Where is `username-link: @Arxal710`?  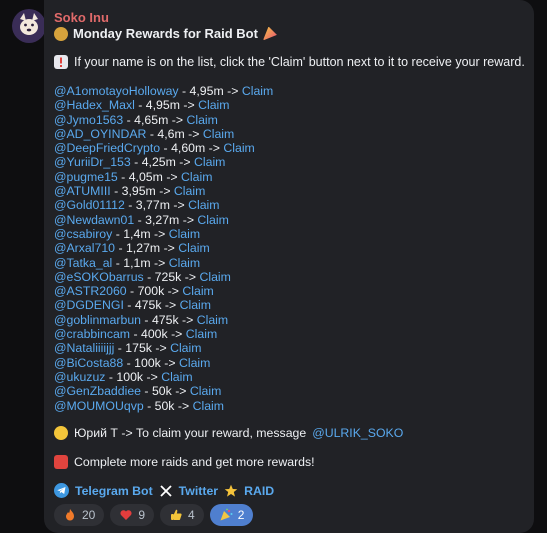 username-link: @Arxal710 is located at coordinates (84, 248).